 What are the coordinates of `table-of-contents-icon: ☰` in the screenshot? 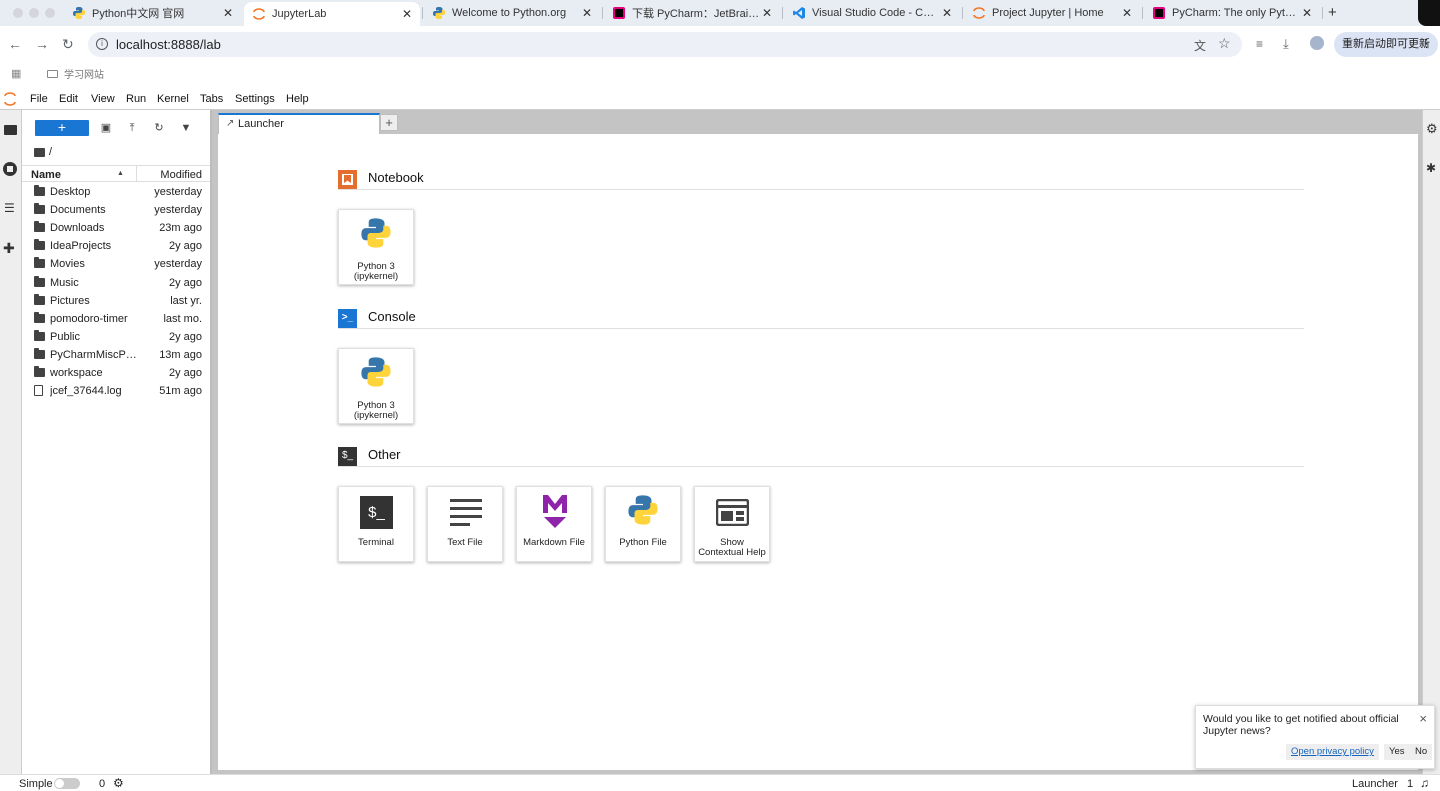 It's located at (9, 208).